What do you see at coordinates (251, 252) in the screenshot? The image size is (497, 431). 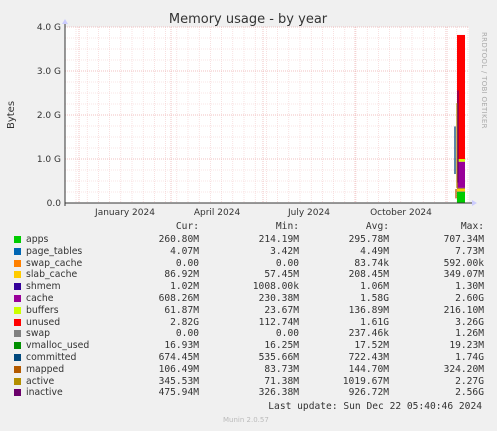 I see `legend-row: page_tables 4.07M 3.42M 4.49M 7.73M` at bounding box center [251, 252].